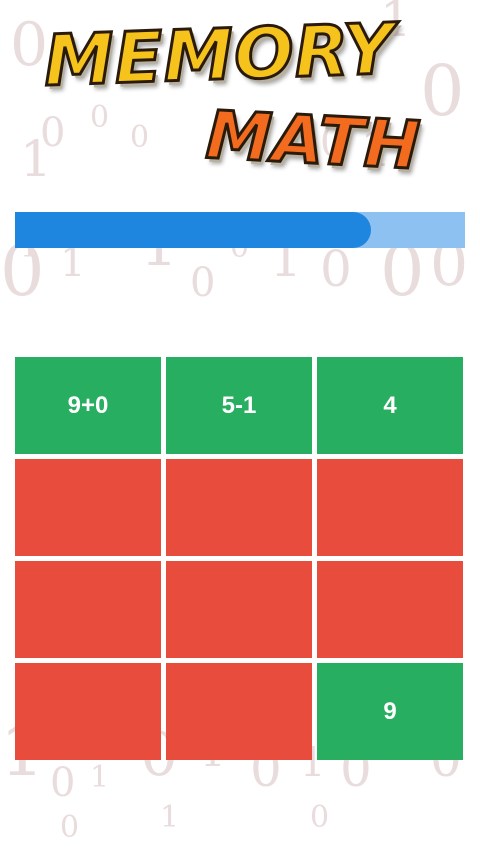  What do you see at coordinates (390, 405) in the screenshot?
I see `memory-tile: 4` at bounding box center [390, 405].